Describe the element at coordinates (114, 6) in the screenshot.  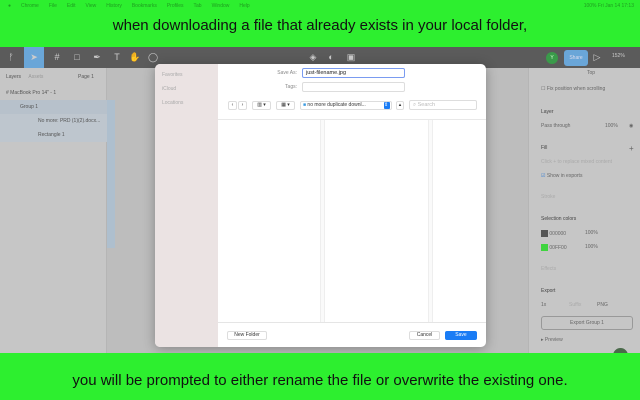
I see `menu-history: History` at that location.